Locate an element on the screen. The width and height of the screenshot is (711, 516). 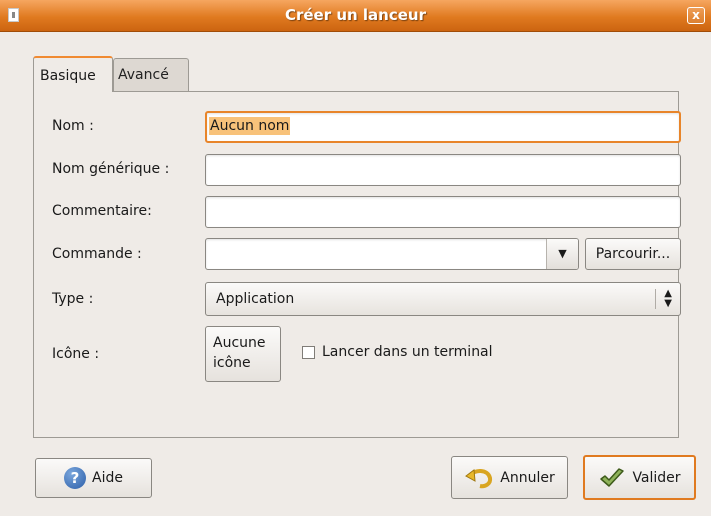
help-button: ? Aide is located at coordinates (93, 478).